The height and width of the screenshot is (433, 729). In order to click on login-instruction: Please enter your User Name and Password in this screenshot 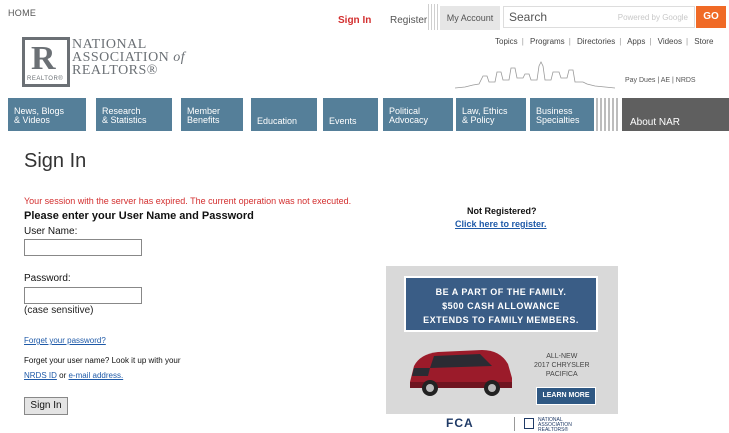, I will do `click(139, 216)`.